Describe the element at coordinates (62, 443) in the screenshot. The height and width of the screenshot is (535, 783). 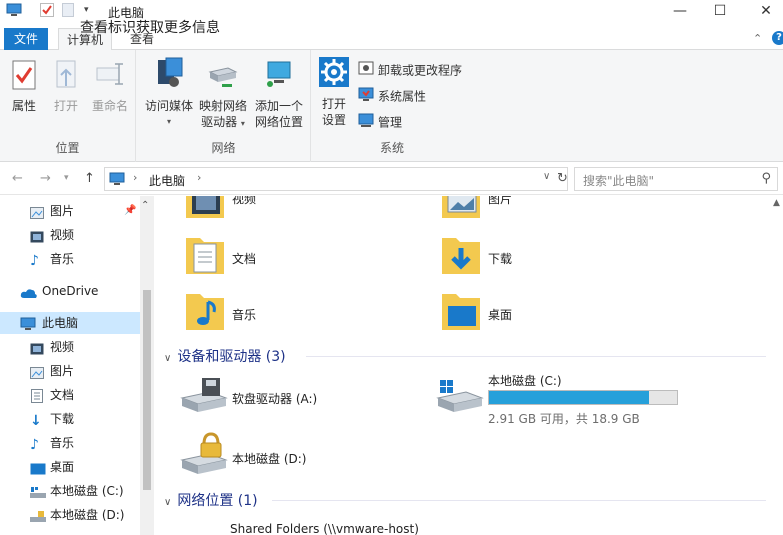
I see `nav-label: 音乐` at that location.